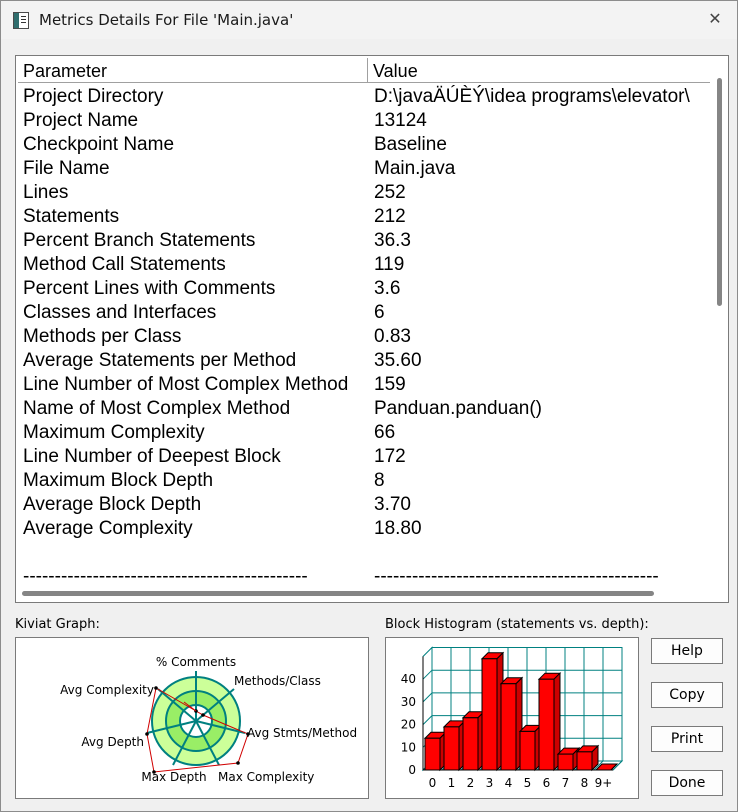  Describe the element at coordinates (379, 480) in the screenshot. I see `row-value: 8` at that location.